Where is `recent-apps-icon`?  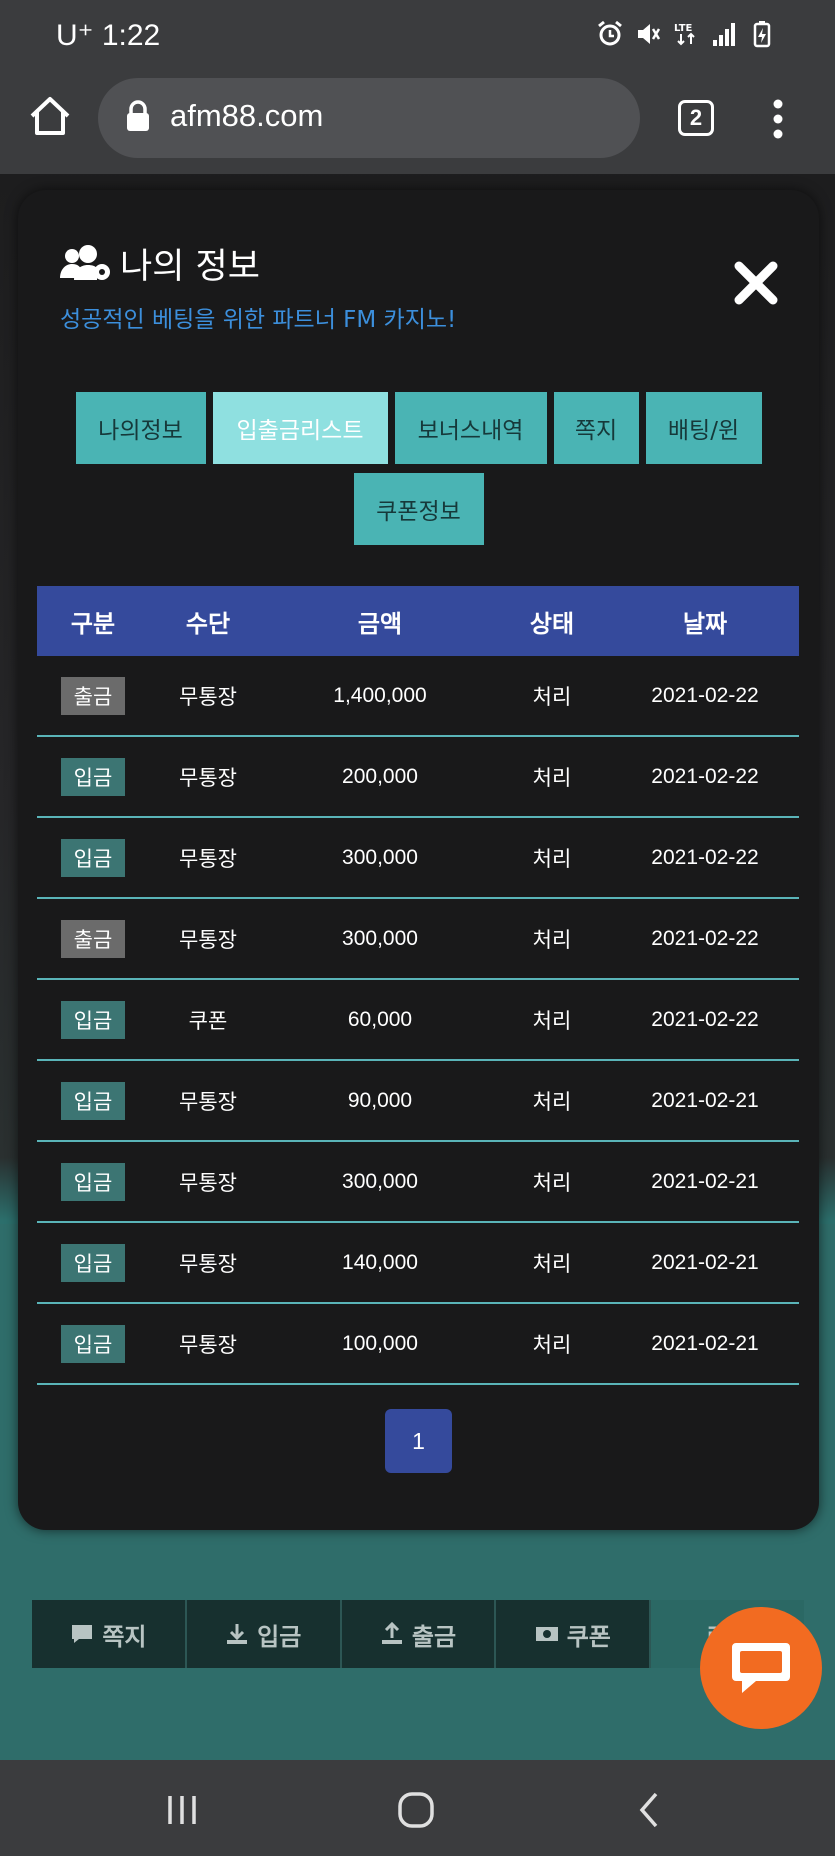 recent-apps-icon is located at coordinates (182, 1810).